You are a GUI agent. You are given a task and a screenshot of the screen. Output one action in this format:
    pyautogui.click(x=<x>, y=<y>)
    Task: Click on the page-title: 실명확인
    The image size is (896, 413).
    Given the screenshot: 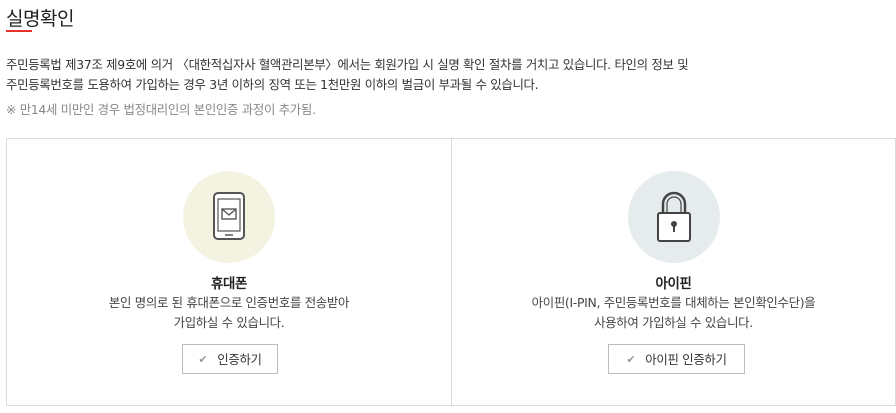 What is the action you would take?
    pyautogui.click(x=40, y=19)
    